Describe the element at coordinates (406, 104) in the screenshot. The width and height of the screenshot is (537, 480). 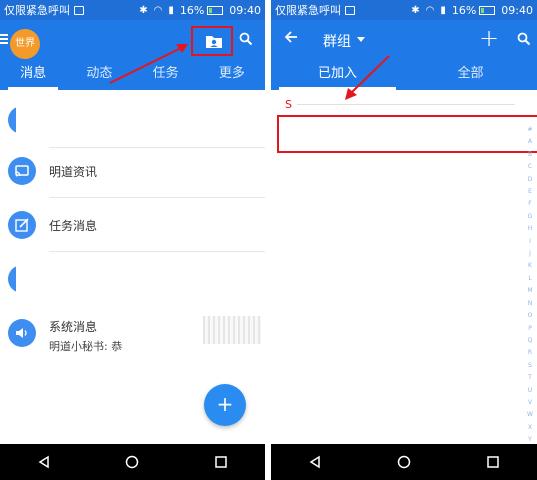
I see `section-divider` at that location.